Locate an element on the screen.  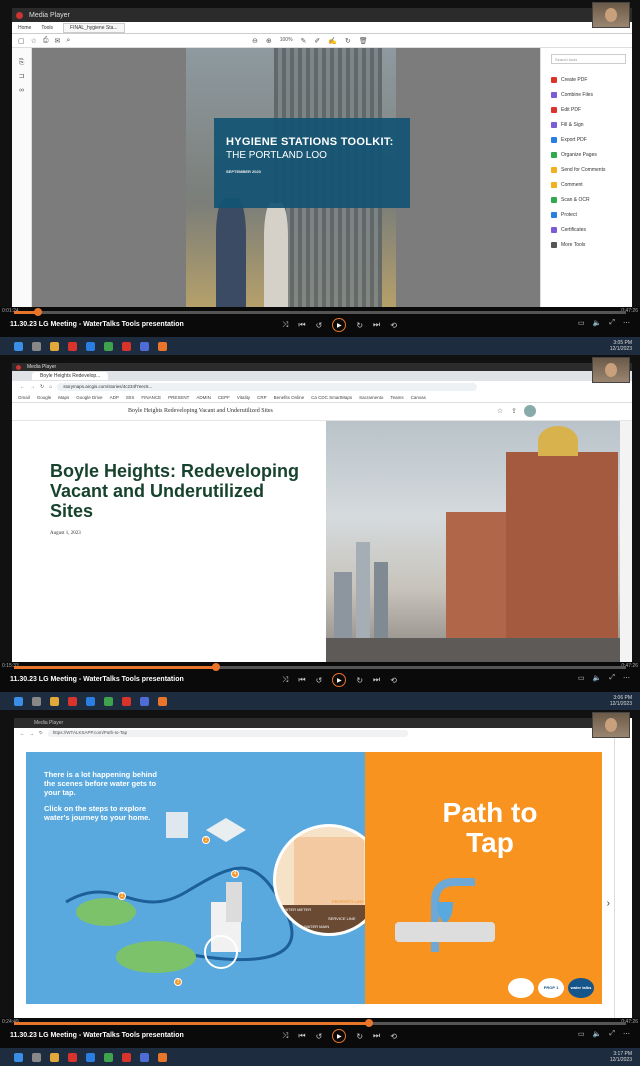
bookmark-item: Google Drive is located at coordinates (89, 397).